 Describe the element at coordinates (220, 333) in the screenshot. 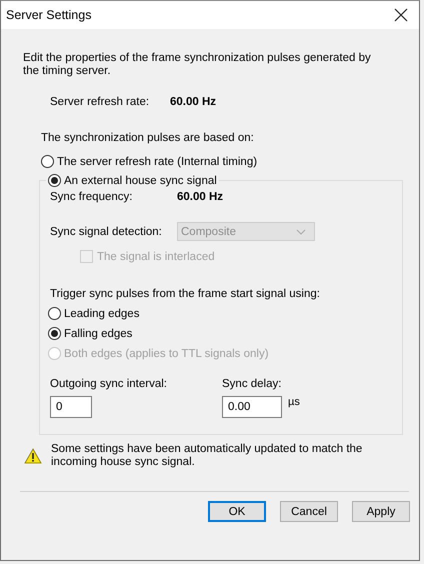

I see `edge-radio: Falling edges` at that location.